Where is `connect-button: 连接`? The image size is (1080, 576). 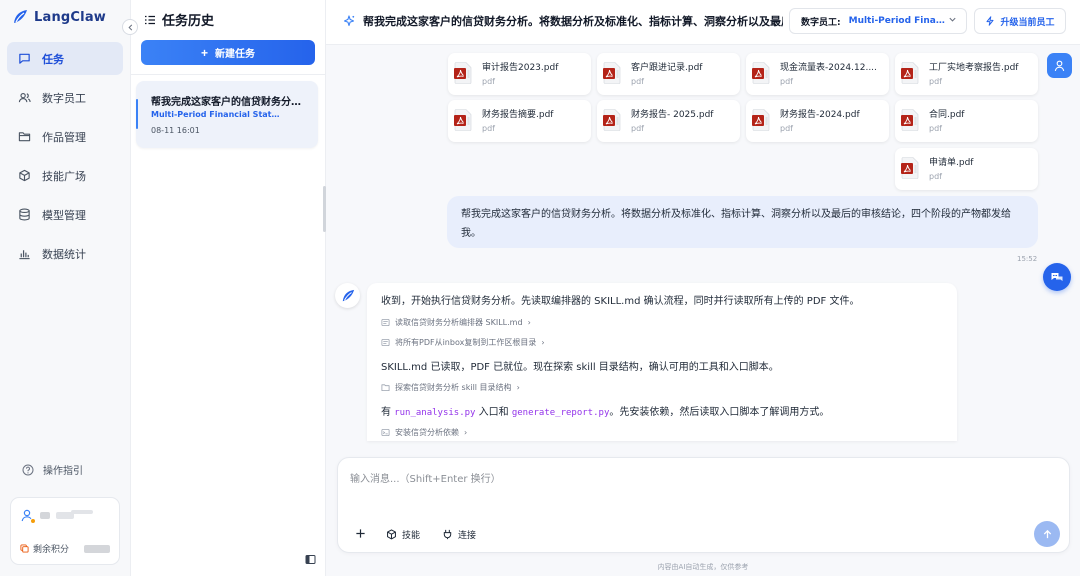 connect-button: 连接 is located at coordinates (459, 534).